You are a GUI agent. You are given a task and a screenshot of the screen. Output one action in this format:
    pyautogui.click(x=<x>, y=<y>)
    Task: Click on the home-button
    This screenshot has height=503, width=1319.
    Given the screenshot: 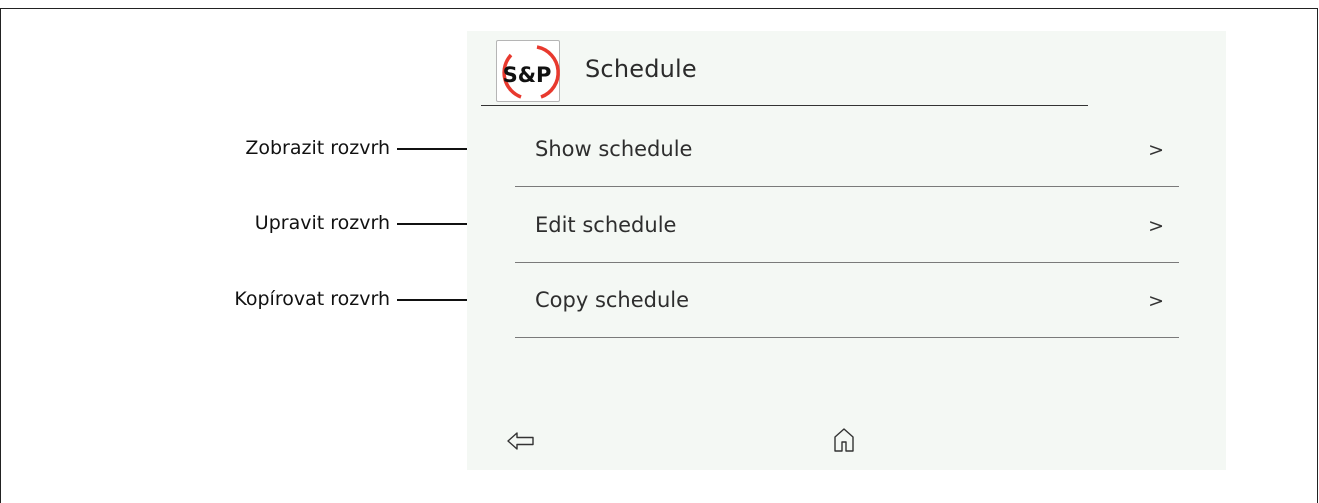 What is the action you would take?
    pyautogui.click(x=844, y=440)
    